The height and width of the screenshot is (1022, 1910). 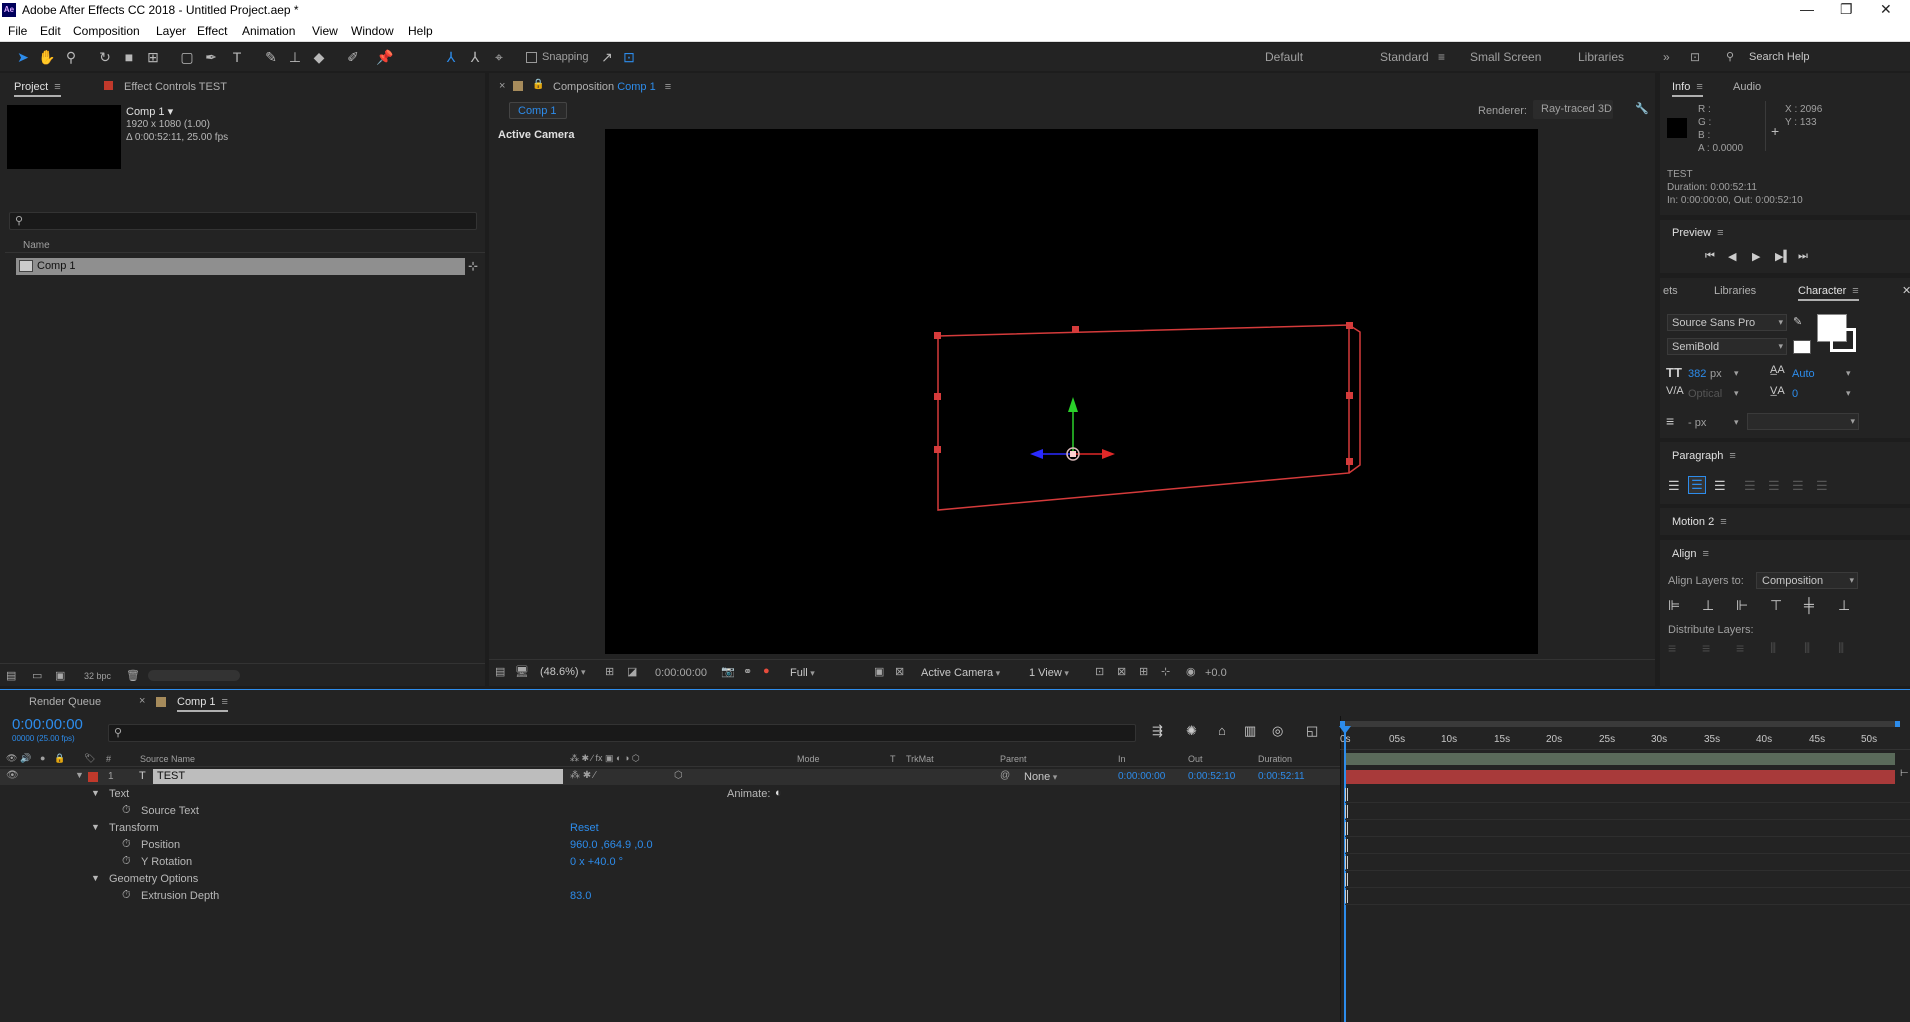 What do you see at coordinates (1065, 777) in the screenshot?
I see `parent-dropdown: None` at bounding box center [1065, 777].